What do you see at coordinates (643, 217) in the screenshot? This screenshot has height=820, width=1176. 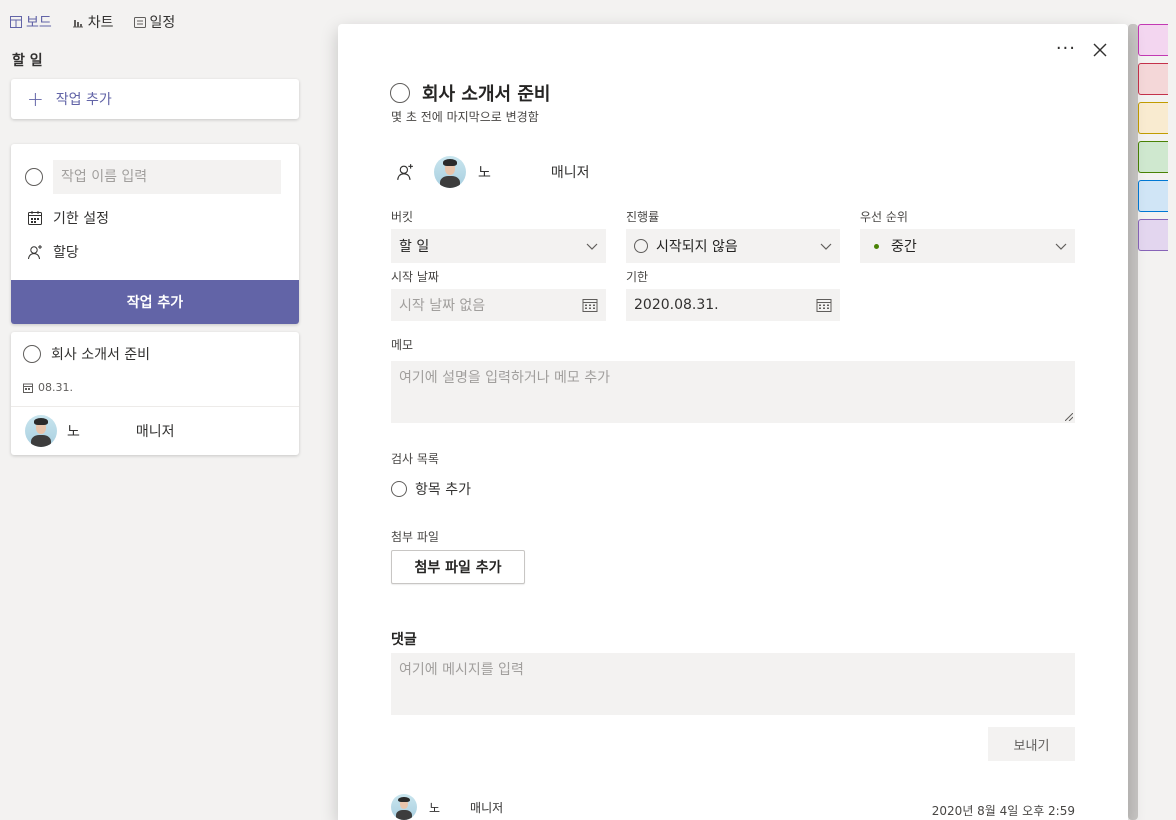 I see `progress-label: 진행률` at bounding box center [643, 217].